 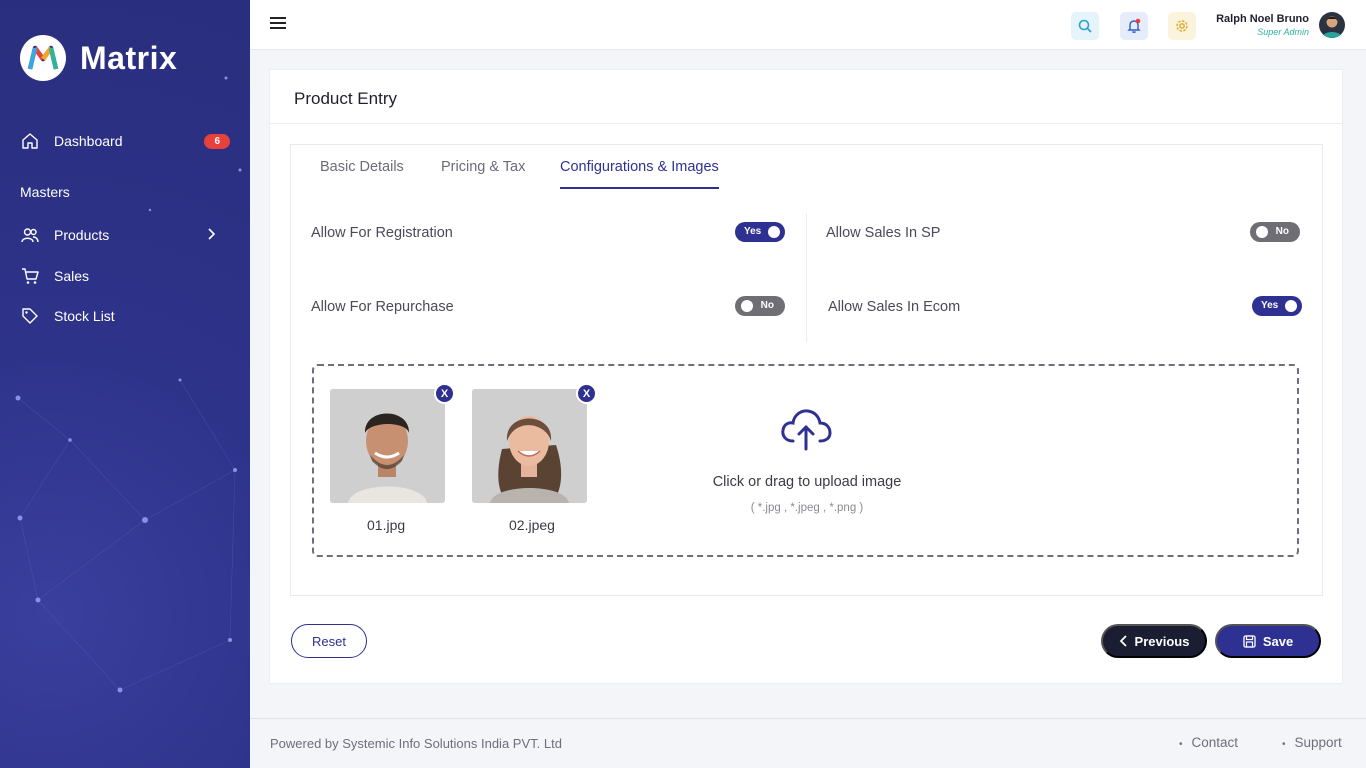 I want to click on sidebar-item-label: Products, so click(x=82, y=235).